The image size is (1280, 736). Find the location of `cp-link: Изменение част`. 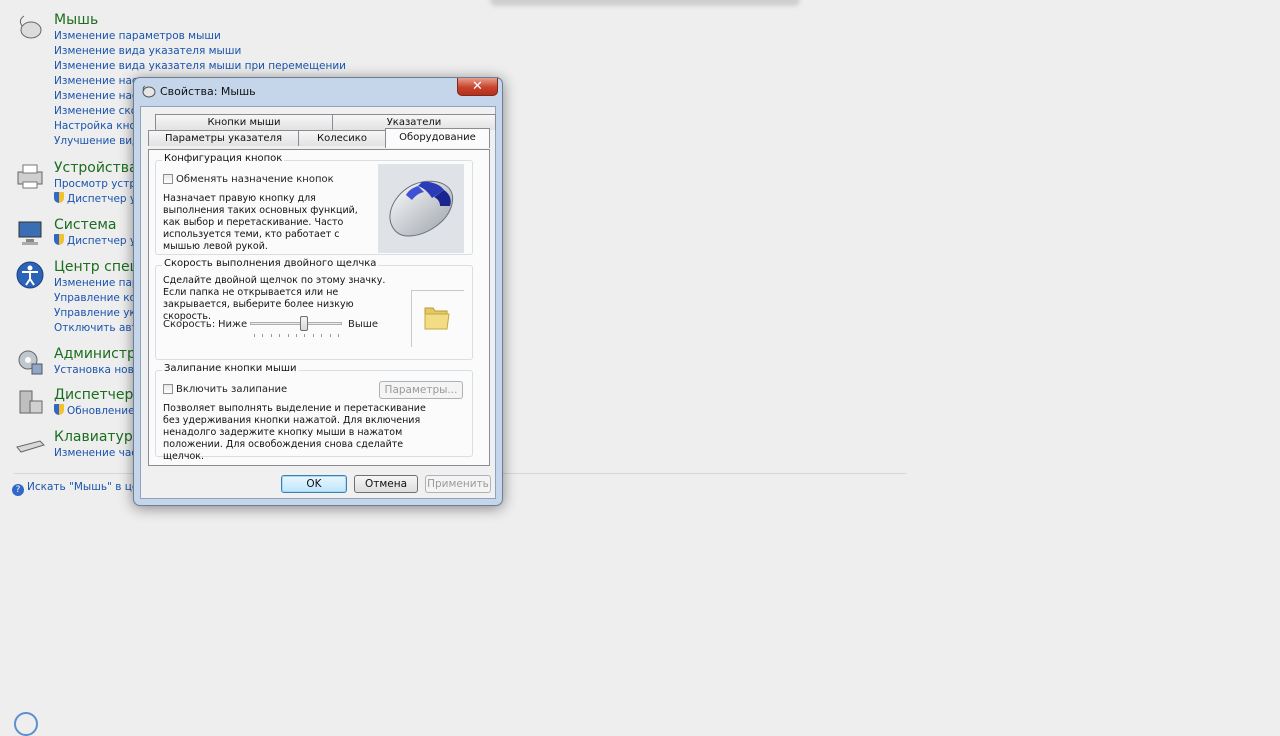

cp-link: Изменение част is located at coordinates (98, 453).